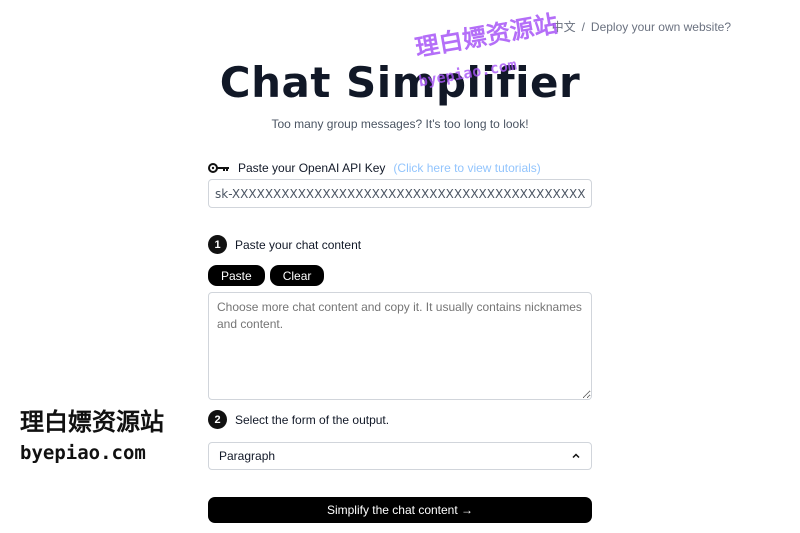 Image resolution: width=800 pixels, height=533 pixels. I want to click on top-nav: 中文 / Deploy your own website?, so click(641, 26).